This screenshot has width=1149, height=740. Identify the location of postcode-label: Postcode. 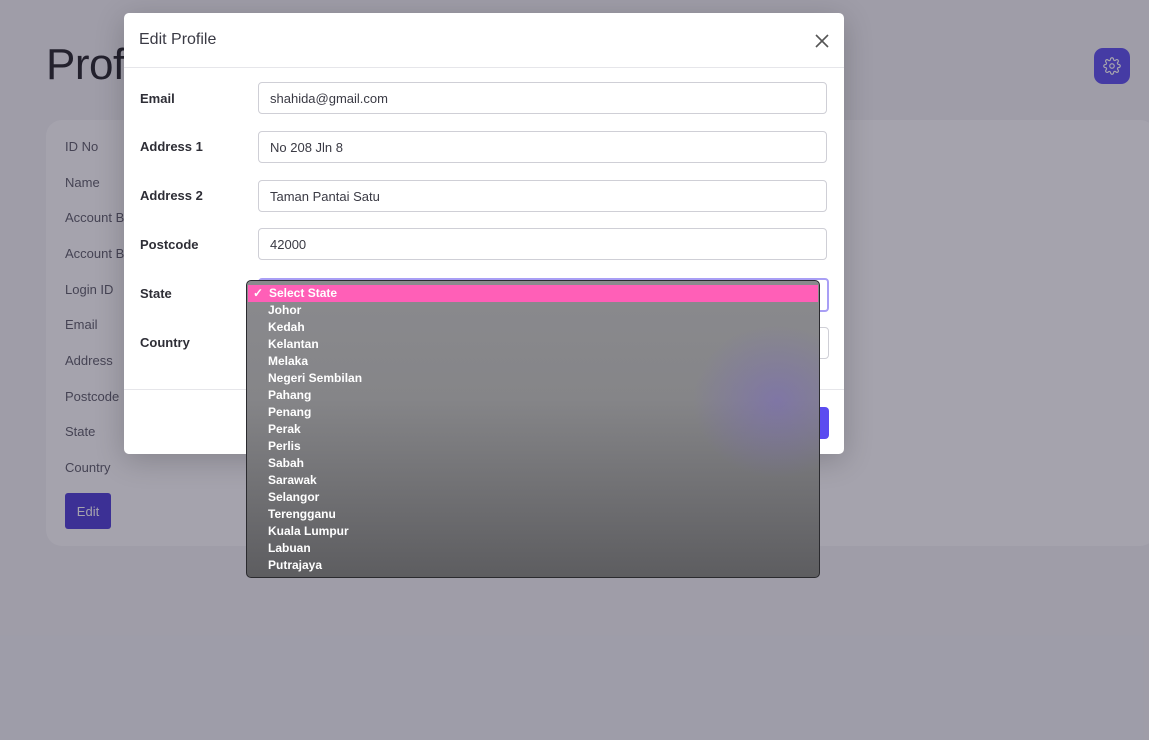
(169, 244).